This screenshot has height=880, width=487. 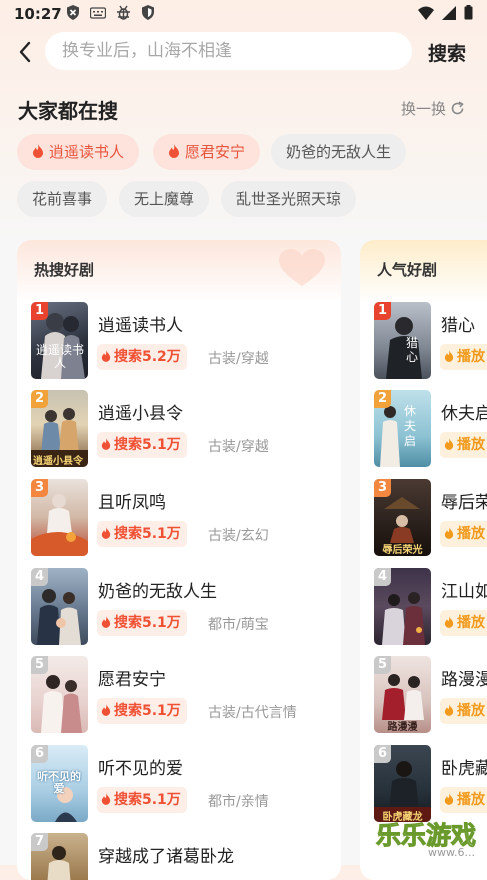 What do you see at coordinates (132, 680) in the screenshot?
I see `drama-title: 愿君安宁` at bounding box center [132, 680].